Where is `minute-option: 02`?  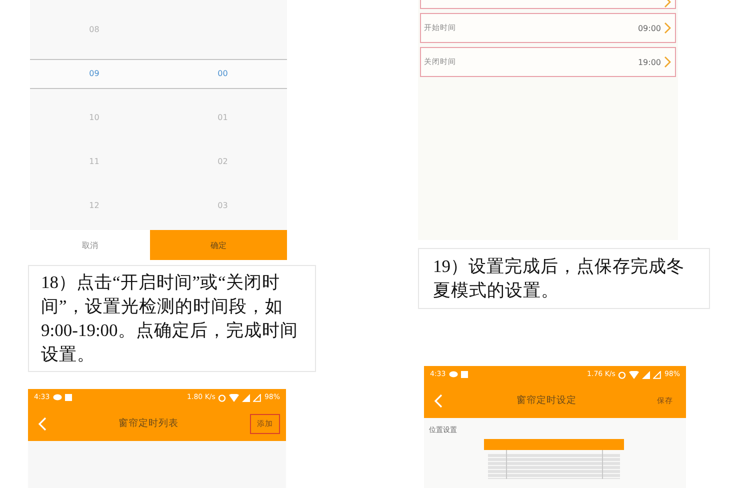
minute-option: 02 is located at coordinates (223, 162).